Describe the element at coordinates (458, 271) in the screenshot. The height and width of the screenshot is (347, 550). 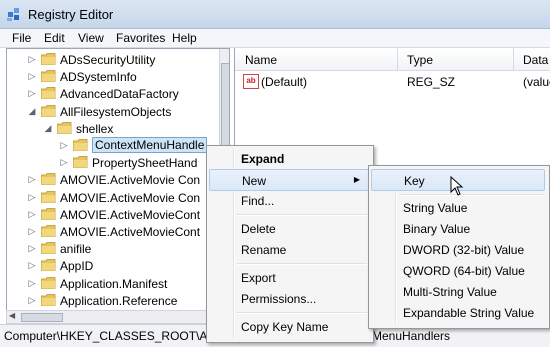
I see `submenu-item-qword-value: QWORD (64-bit) Value` at that location.